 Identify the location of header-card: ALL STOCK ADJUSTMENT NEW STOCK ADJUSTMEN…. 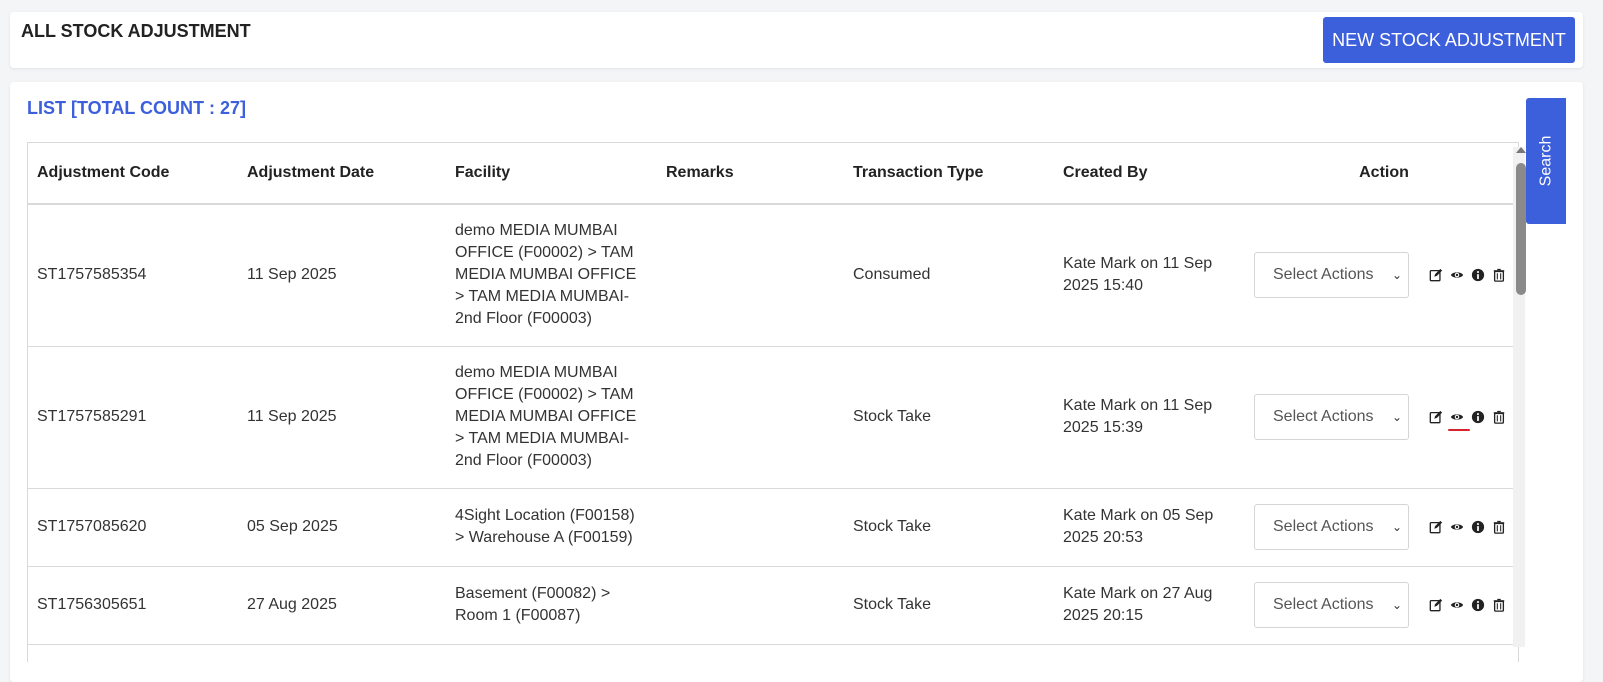
(796, 40).